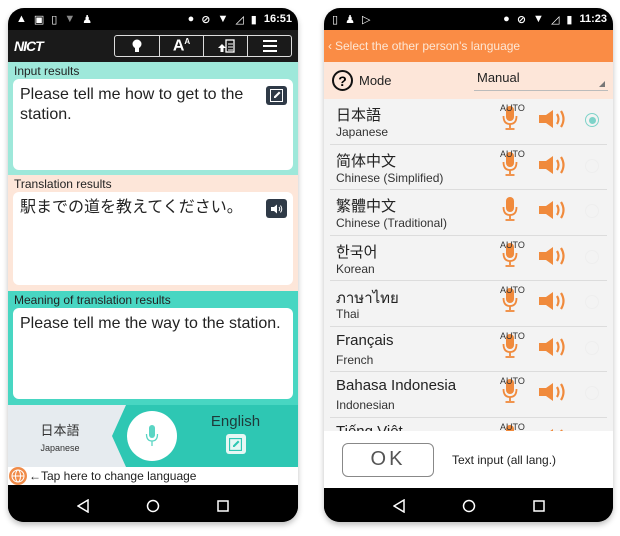 The width and height of the screenshot is (620, 536). What do you see at coordinates (269, 46) in the screenshot?
I see `menu-button` at bounding box center [269, 46].